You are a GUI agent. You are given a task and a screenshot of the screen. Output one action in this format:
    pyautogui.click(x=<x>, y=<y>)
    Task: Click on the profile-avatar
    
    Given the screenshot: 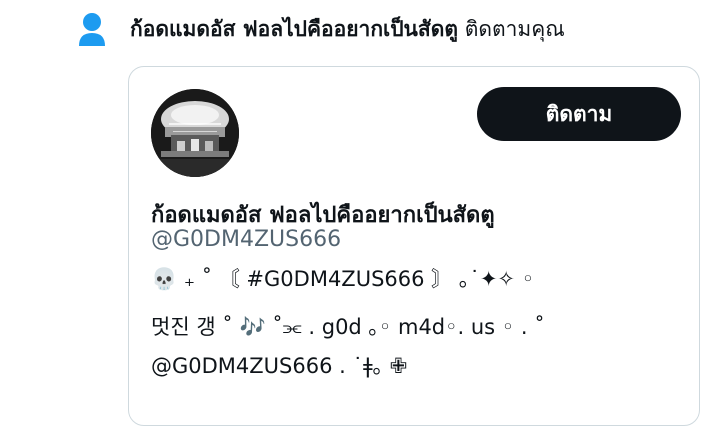 What is the action you would take?
    pyautogui.click(x=195, y=133)
    